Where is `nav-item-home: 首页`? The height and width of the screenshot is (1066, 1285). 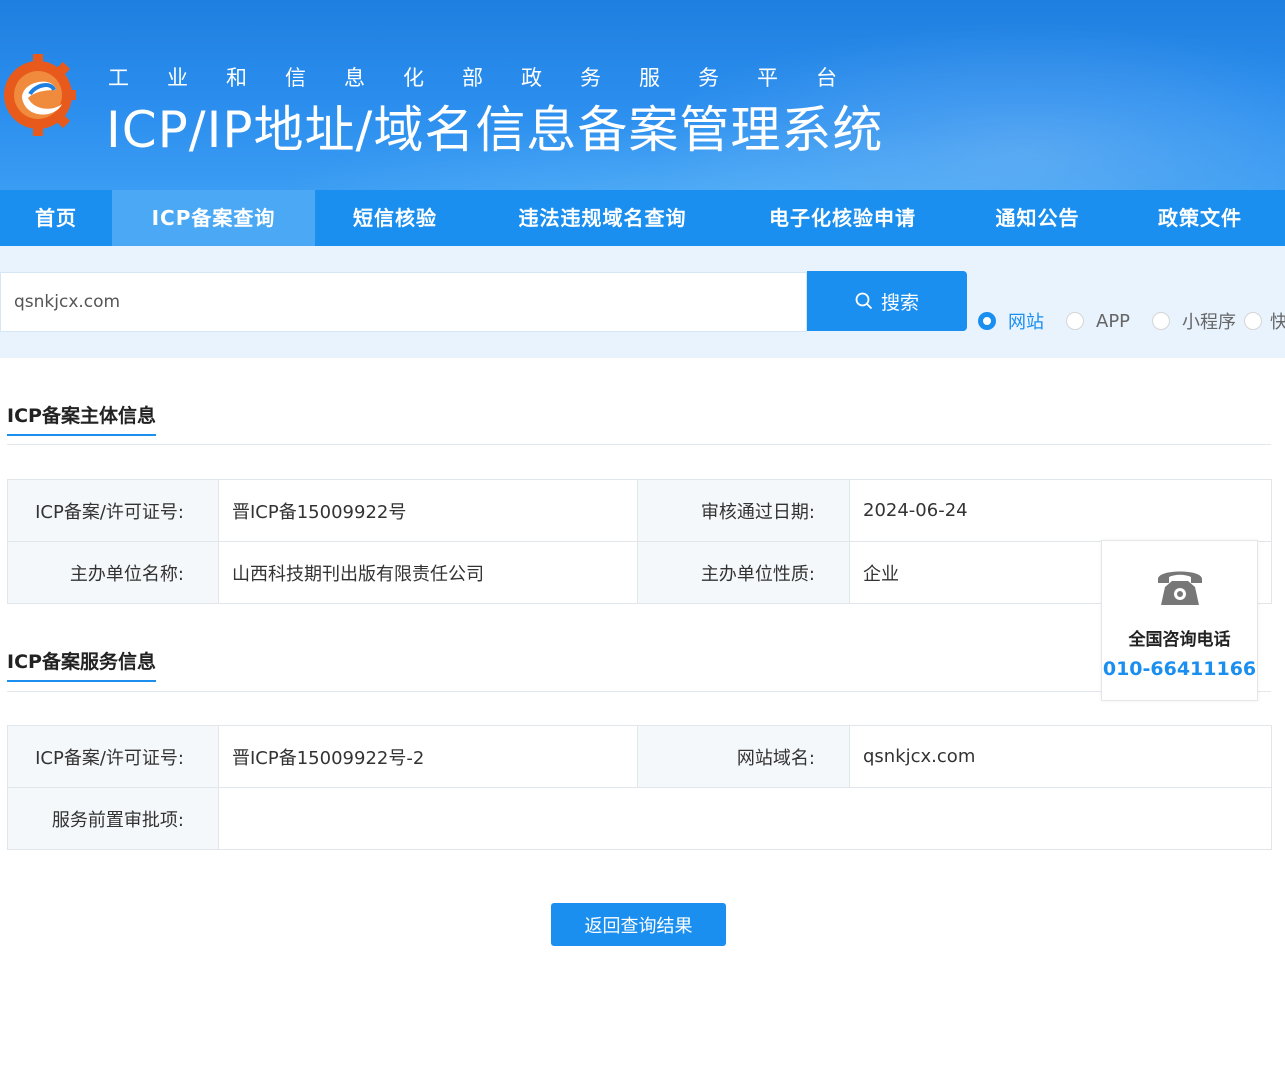 nav-item-home: 首页 is located at coordinates (56, 218).